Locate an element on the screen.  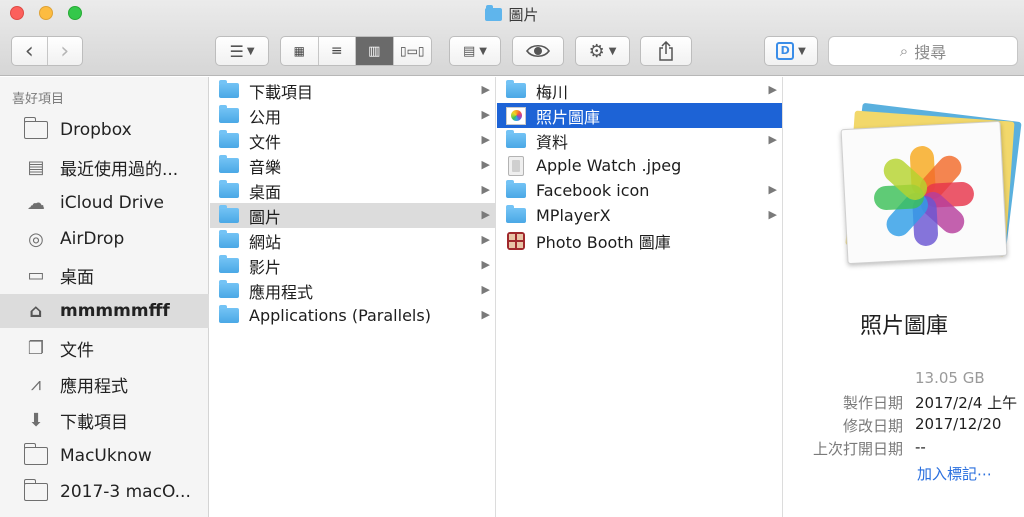
airdrop-icon: ◎ is located at coordinates (36, 239).